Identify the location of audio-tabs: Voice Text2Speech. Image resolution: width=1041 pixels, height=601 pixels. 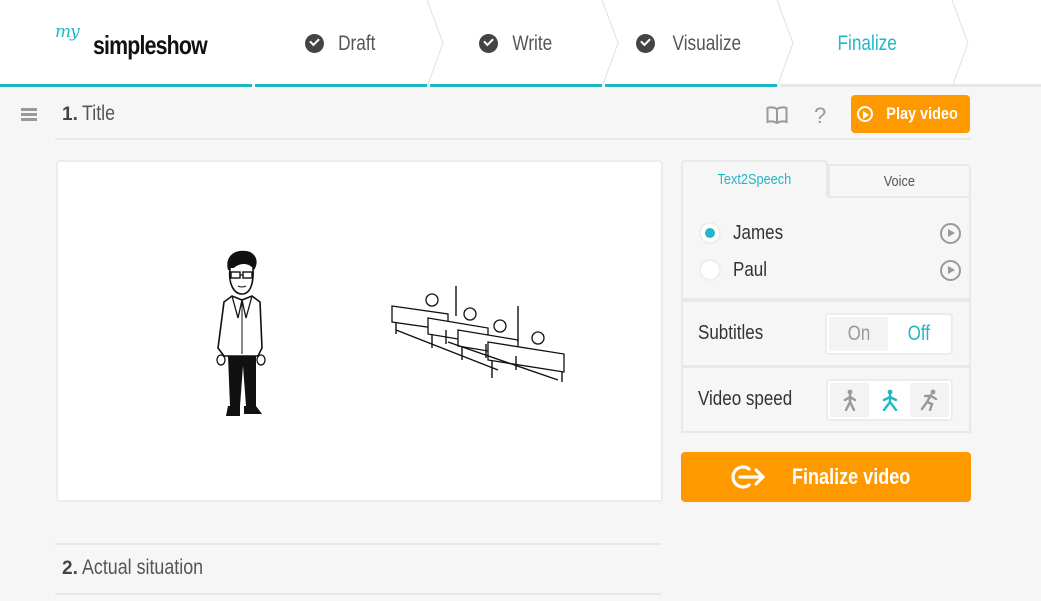
(826, 180).